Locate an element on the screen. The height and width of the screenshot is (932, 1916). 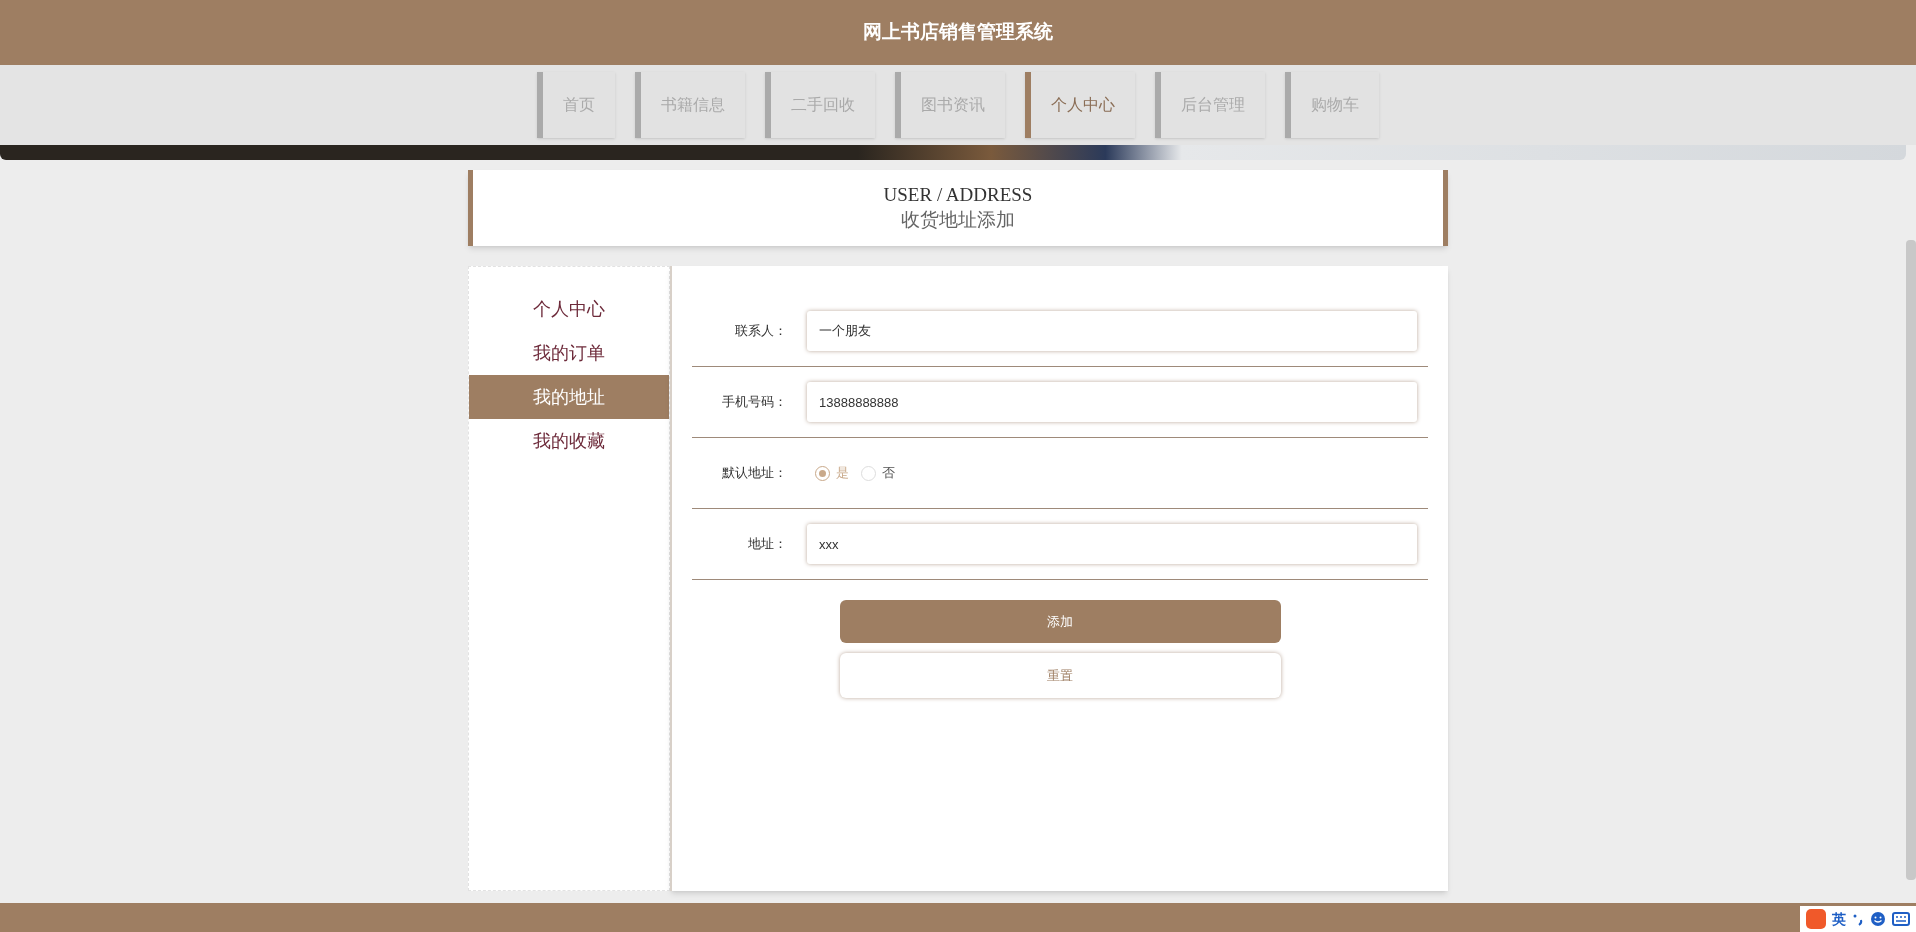
radio-label: 否 is located at coordinates (888, 473).